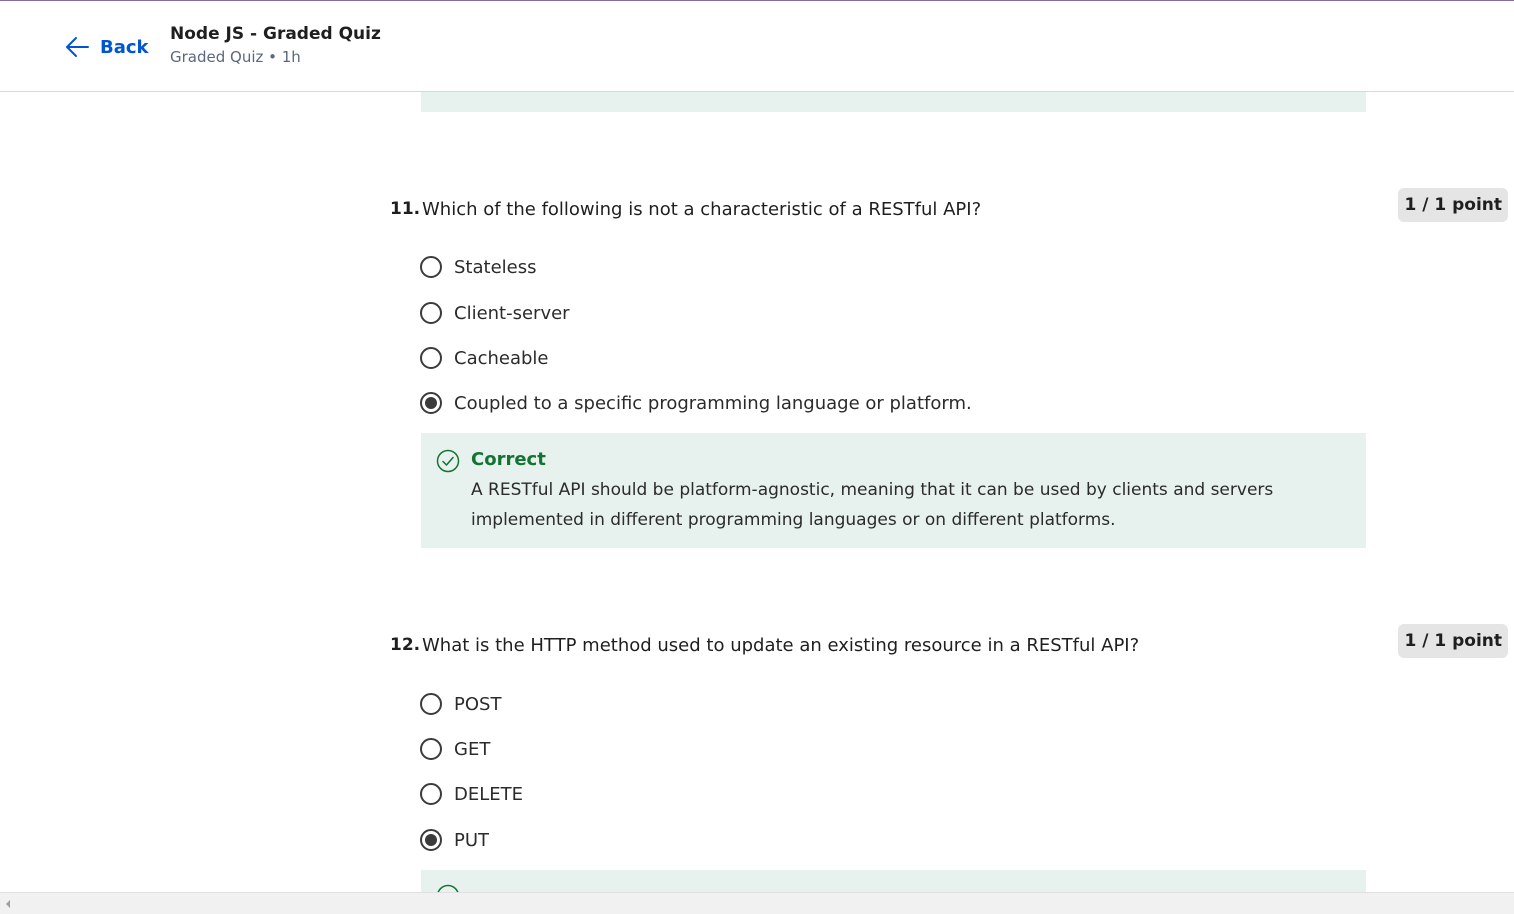  I want to click on option-delete: DELETE, so click(471, 794).